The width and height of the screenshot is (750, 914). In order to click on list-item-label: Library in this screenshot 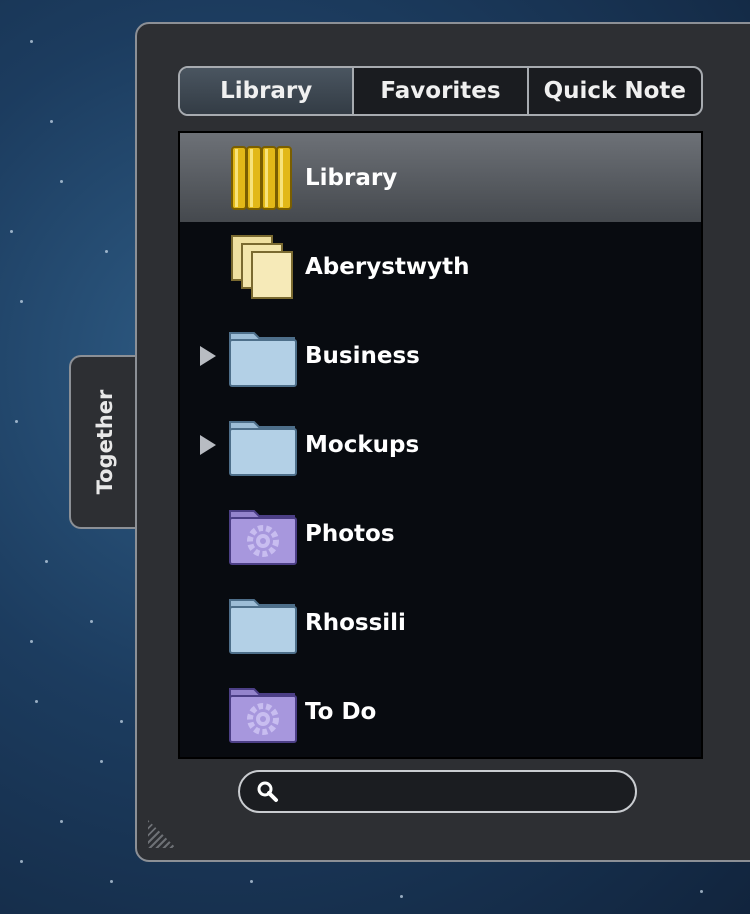, I will do `click(351, 177)`.